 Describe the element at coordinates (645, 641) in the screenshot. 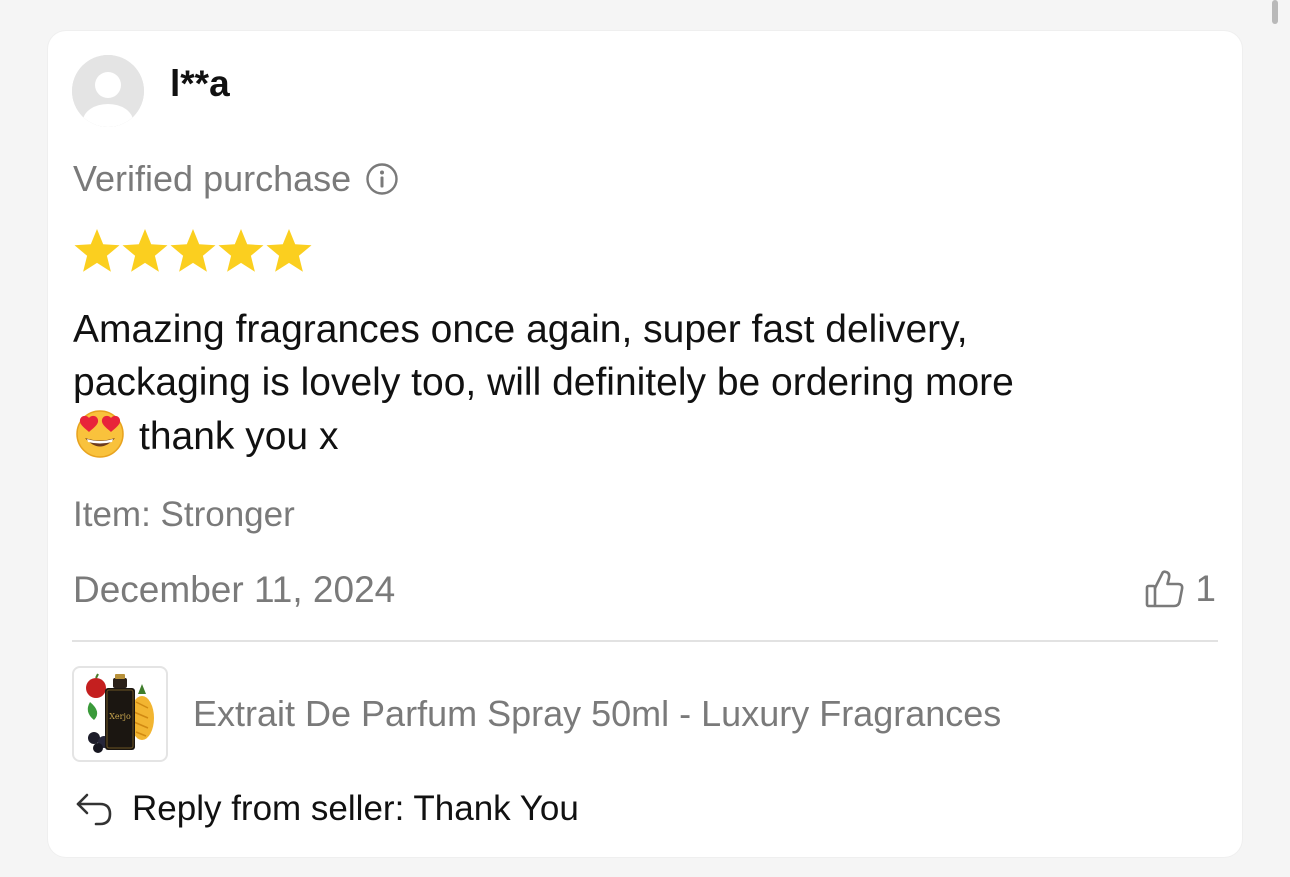

I see `divider` at that location.